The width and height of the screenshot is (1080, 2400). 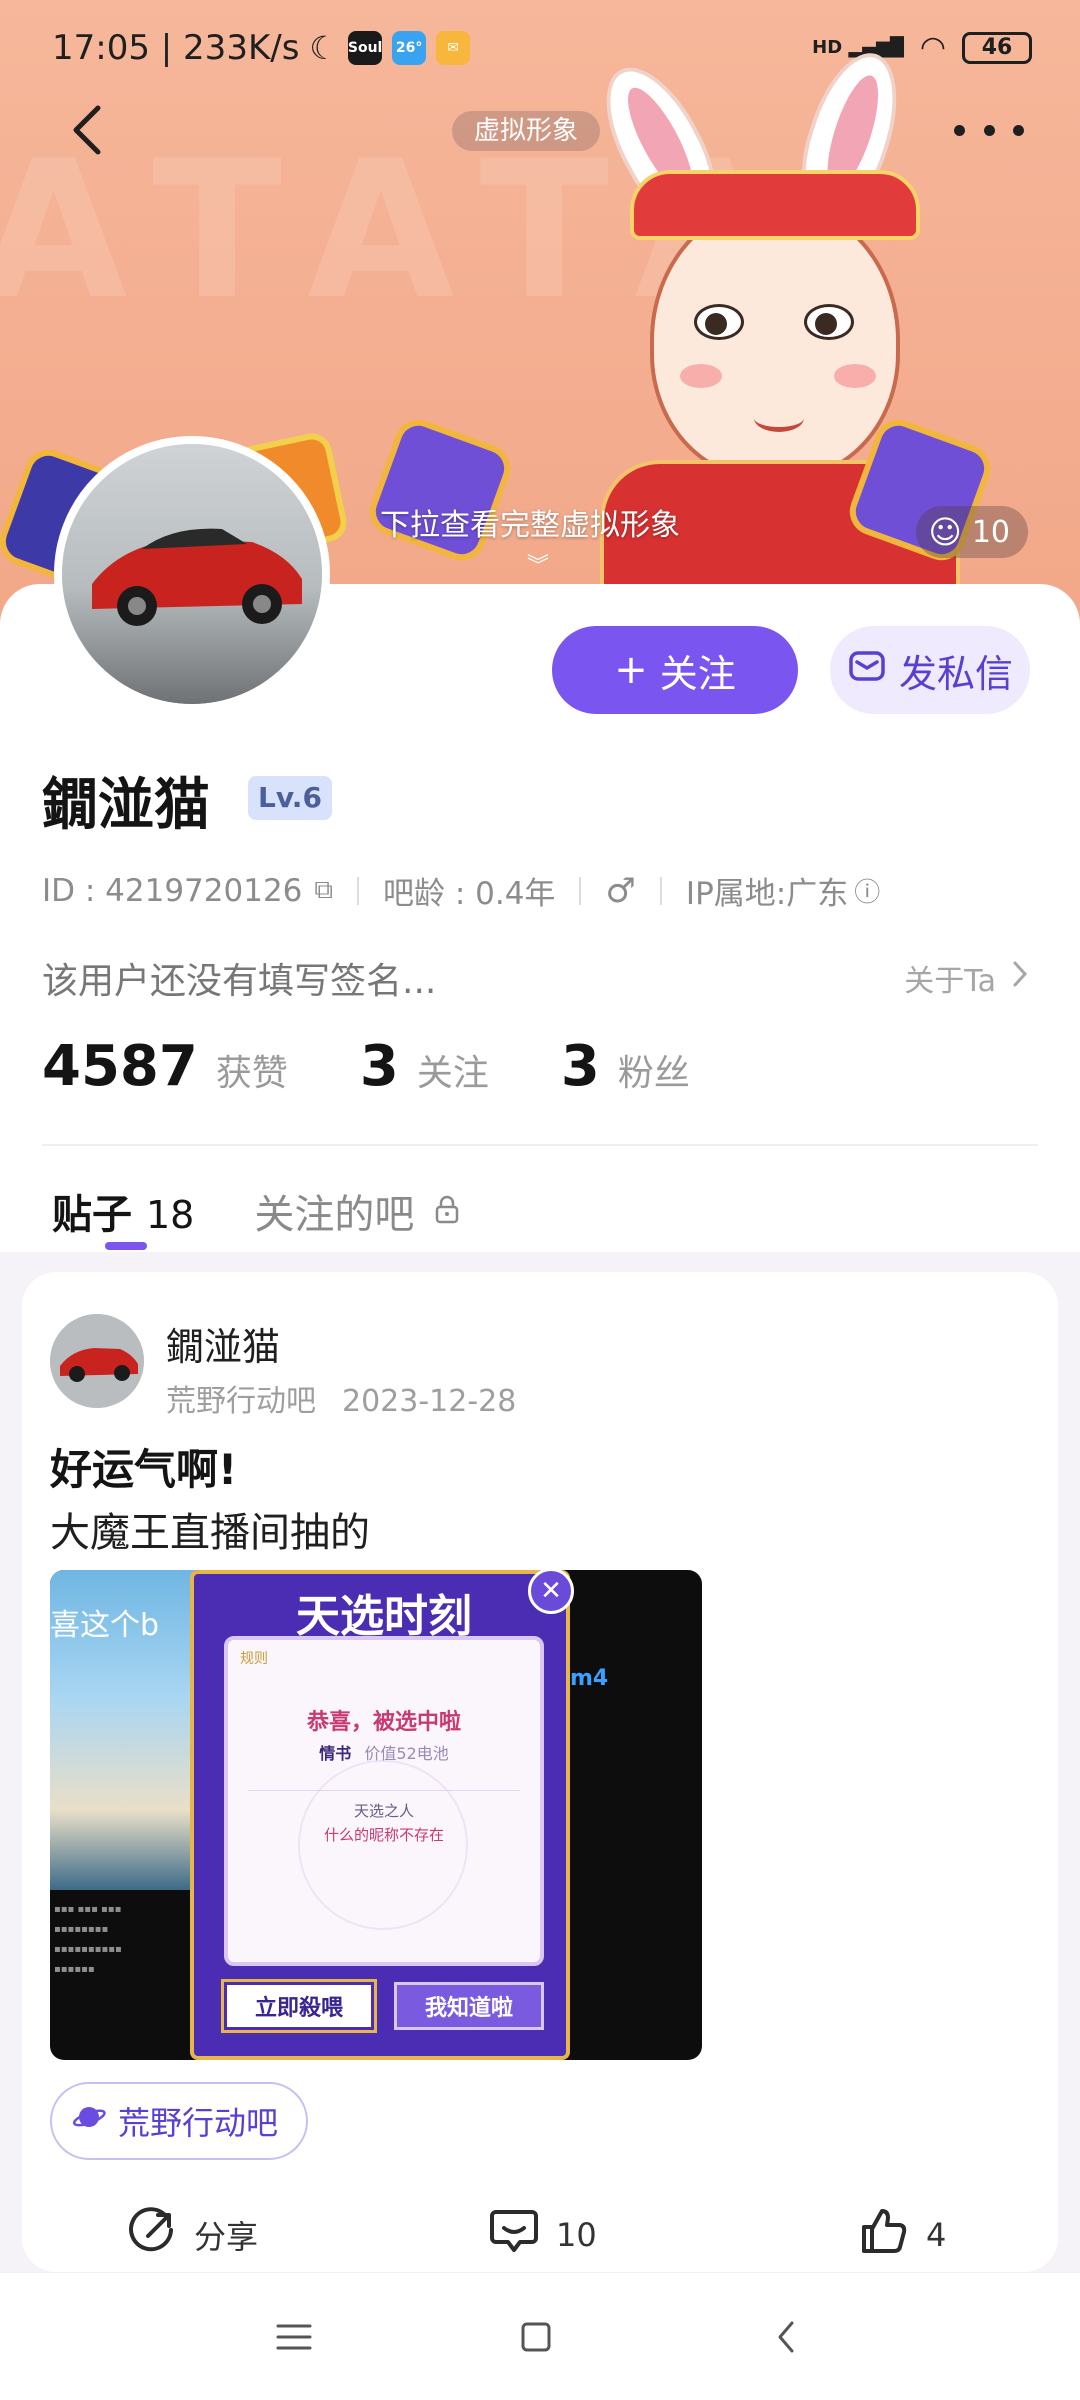 I want to click on post-forum: 荒野行动吧, so click(x=241, y=1401).